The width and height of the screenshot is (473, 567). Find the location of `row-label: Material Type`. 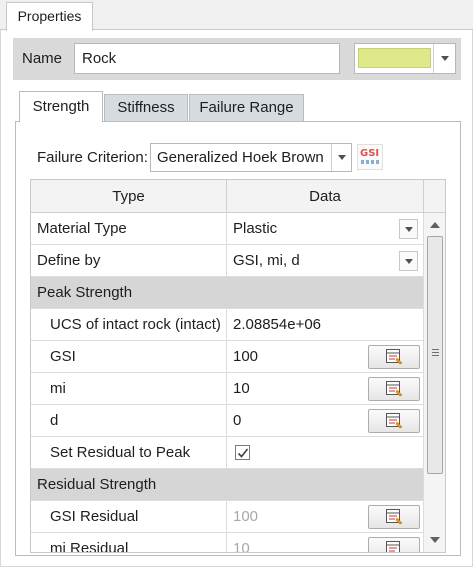

row-label: Material Type is located at coordinates (129, 228).